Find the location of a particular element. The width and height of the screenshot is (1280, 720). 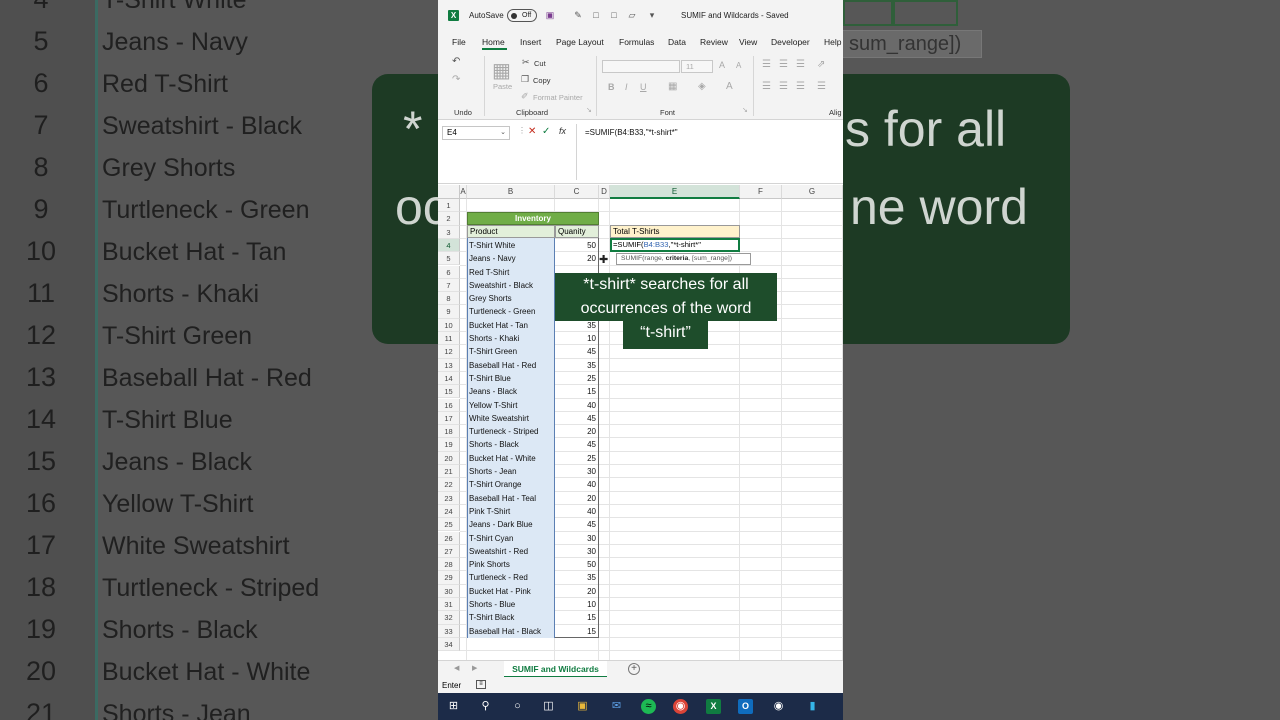

product-cell: T-Shirt Blue is located at coordinates (512, 378).